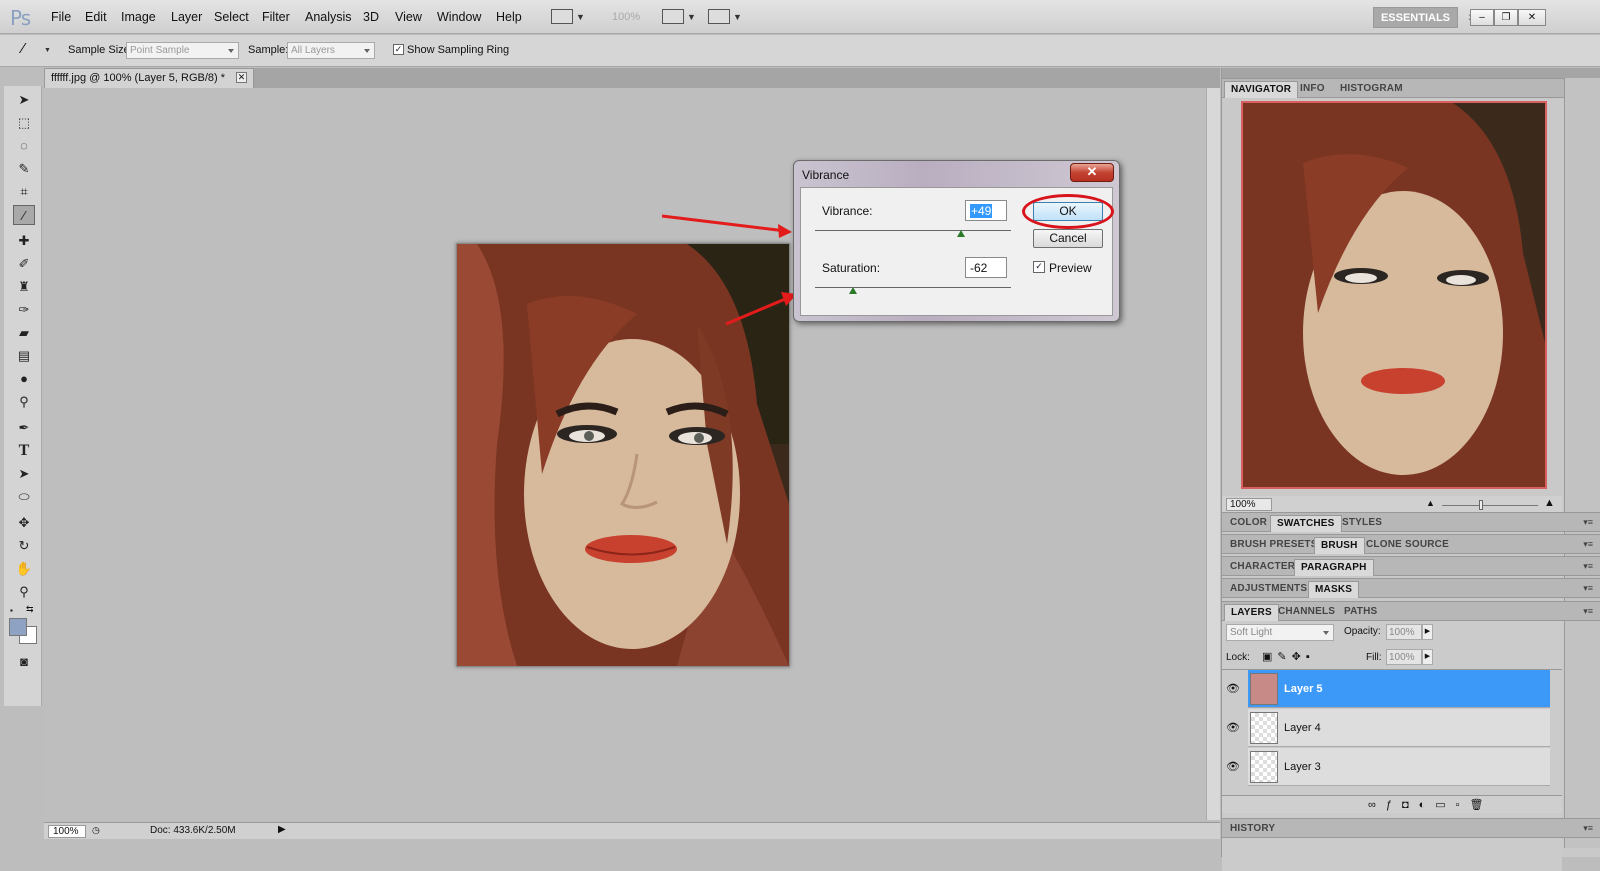  I want to click on menu-3d: 3D, so click(371, 17).